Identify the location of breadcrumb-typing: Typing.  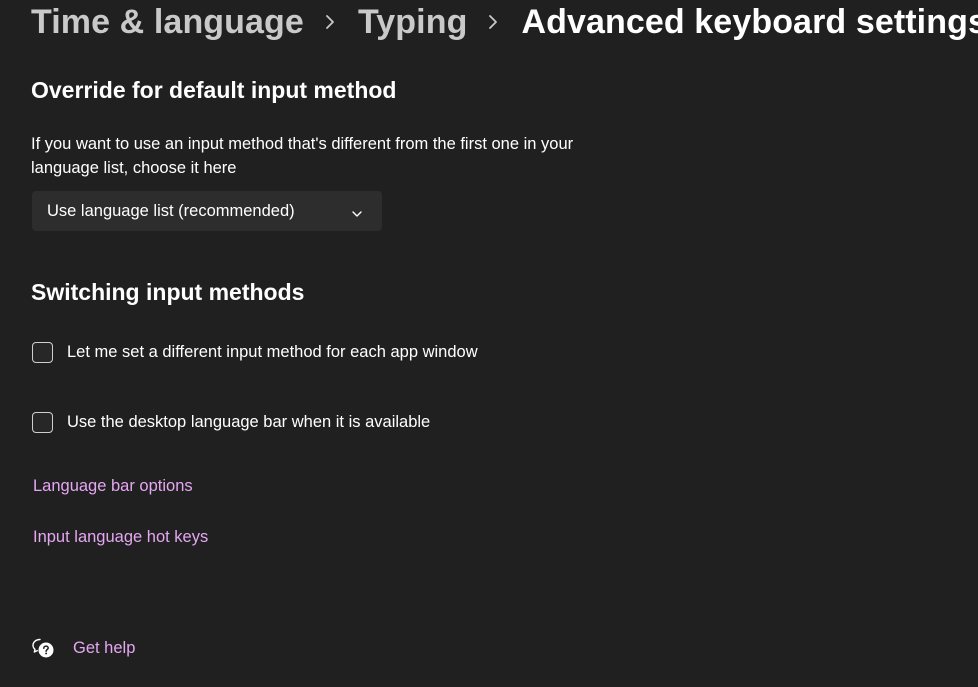
(413, 22).